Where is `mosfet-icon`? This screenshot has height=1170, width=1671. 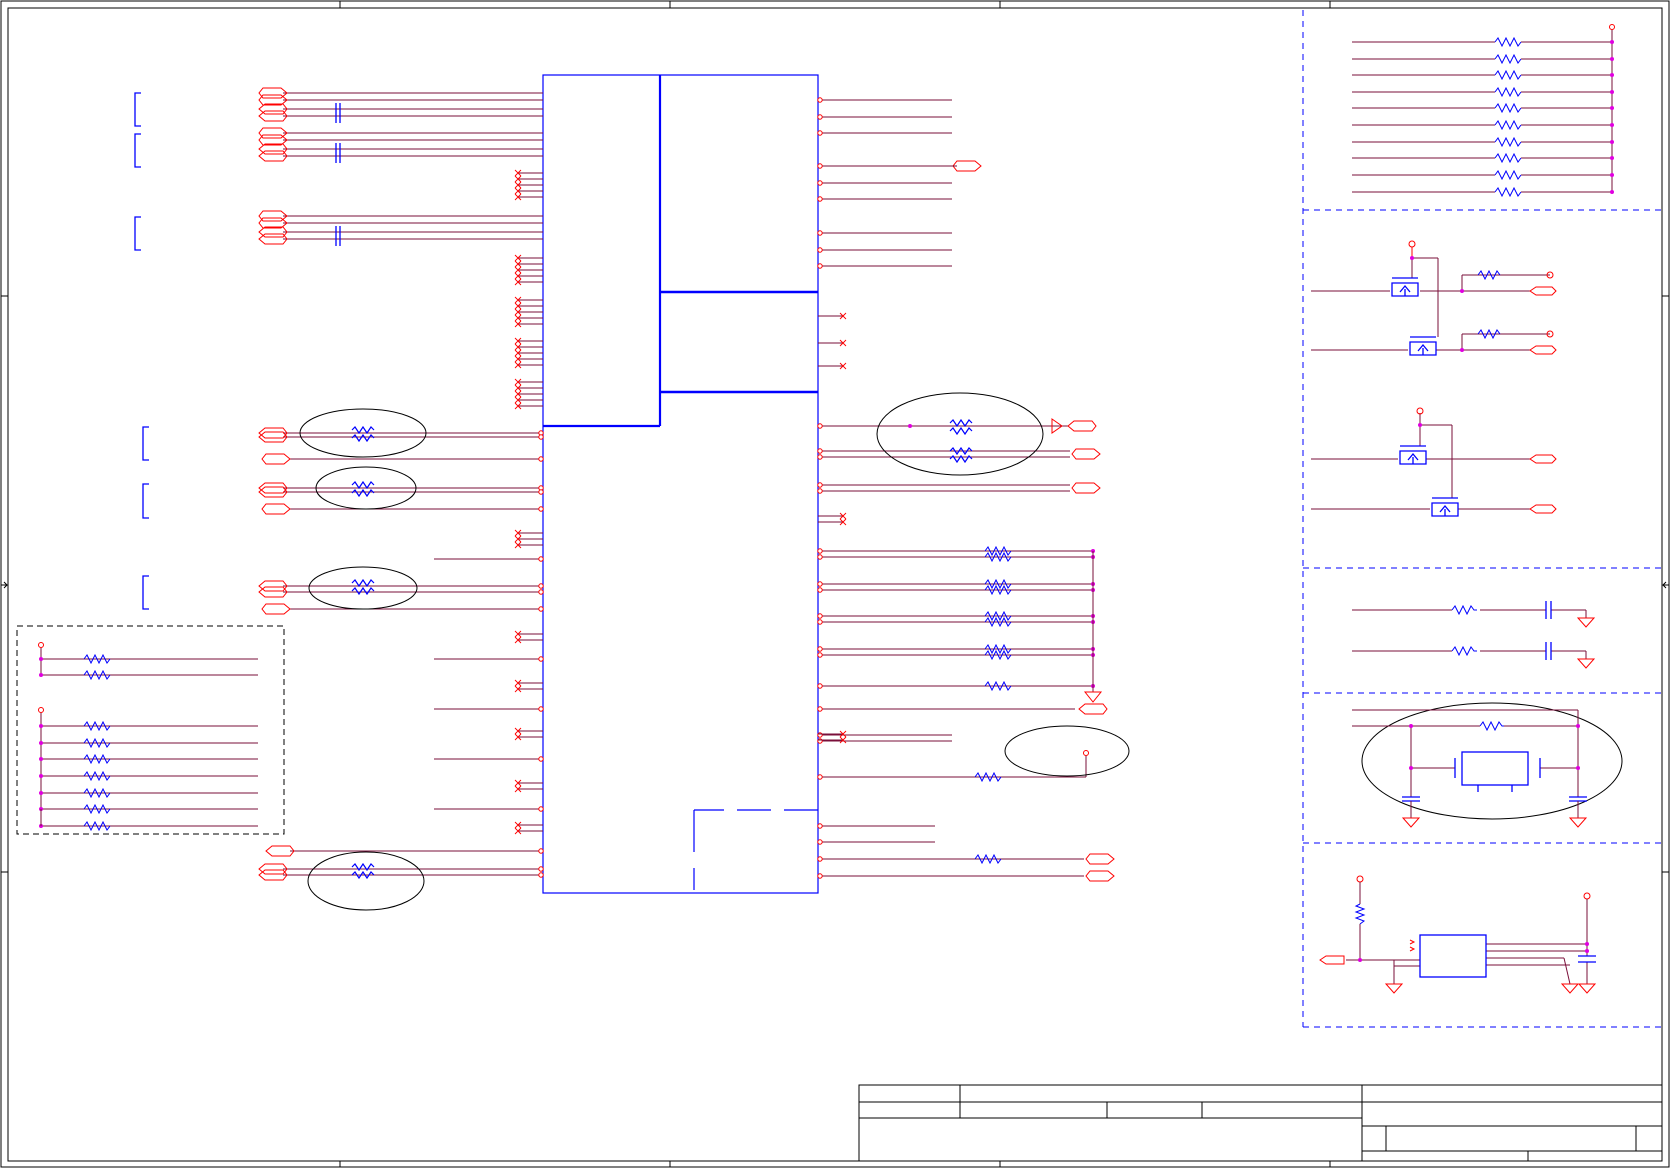
mosfet-icon is located at coordinates (1423, 346).